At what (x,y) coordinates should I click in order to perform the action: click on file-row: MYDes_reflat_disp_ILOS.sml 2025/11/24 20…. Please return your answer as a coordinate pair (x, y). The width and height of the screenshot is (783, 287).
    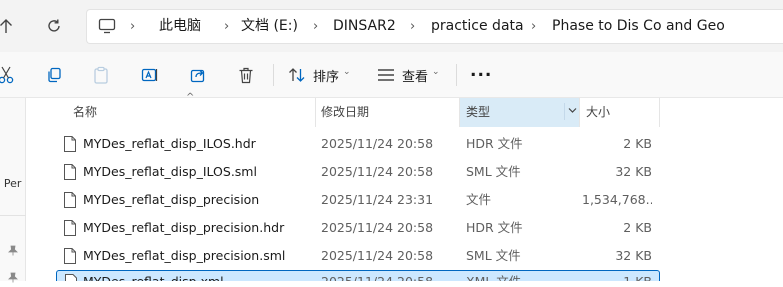
    Looking at the image, I should click on (358, 172).